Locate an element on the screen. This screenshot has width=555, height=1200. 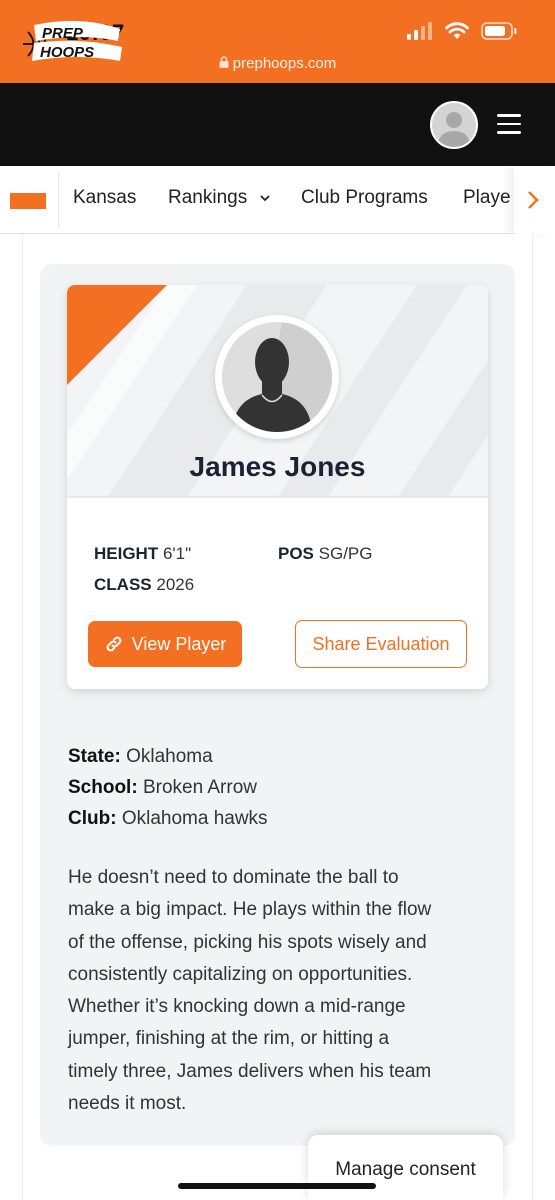
signal-icon is located at coordinates (419, 31).